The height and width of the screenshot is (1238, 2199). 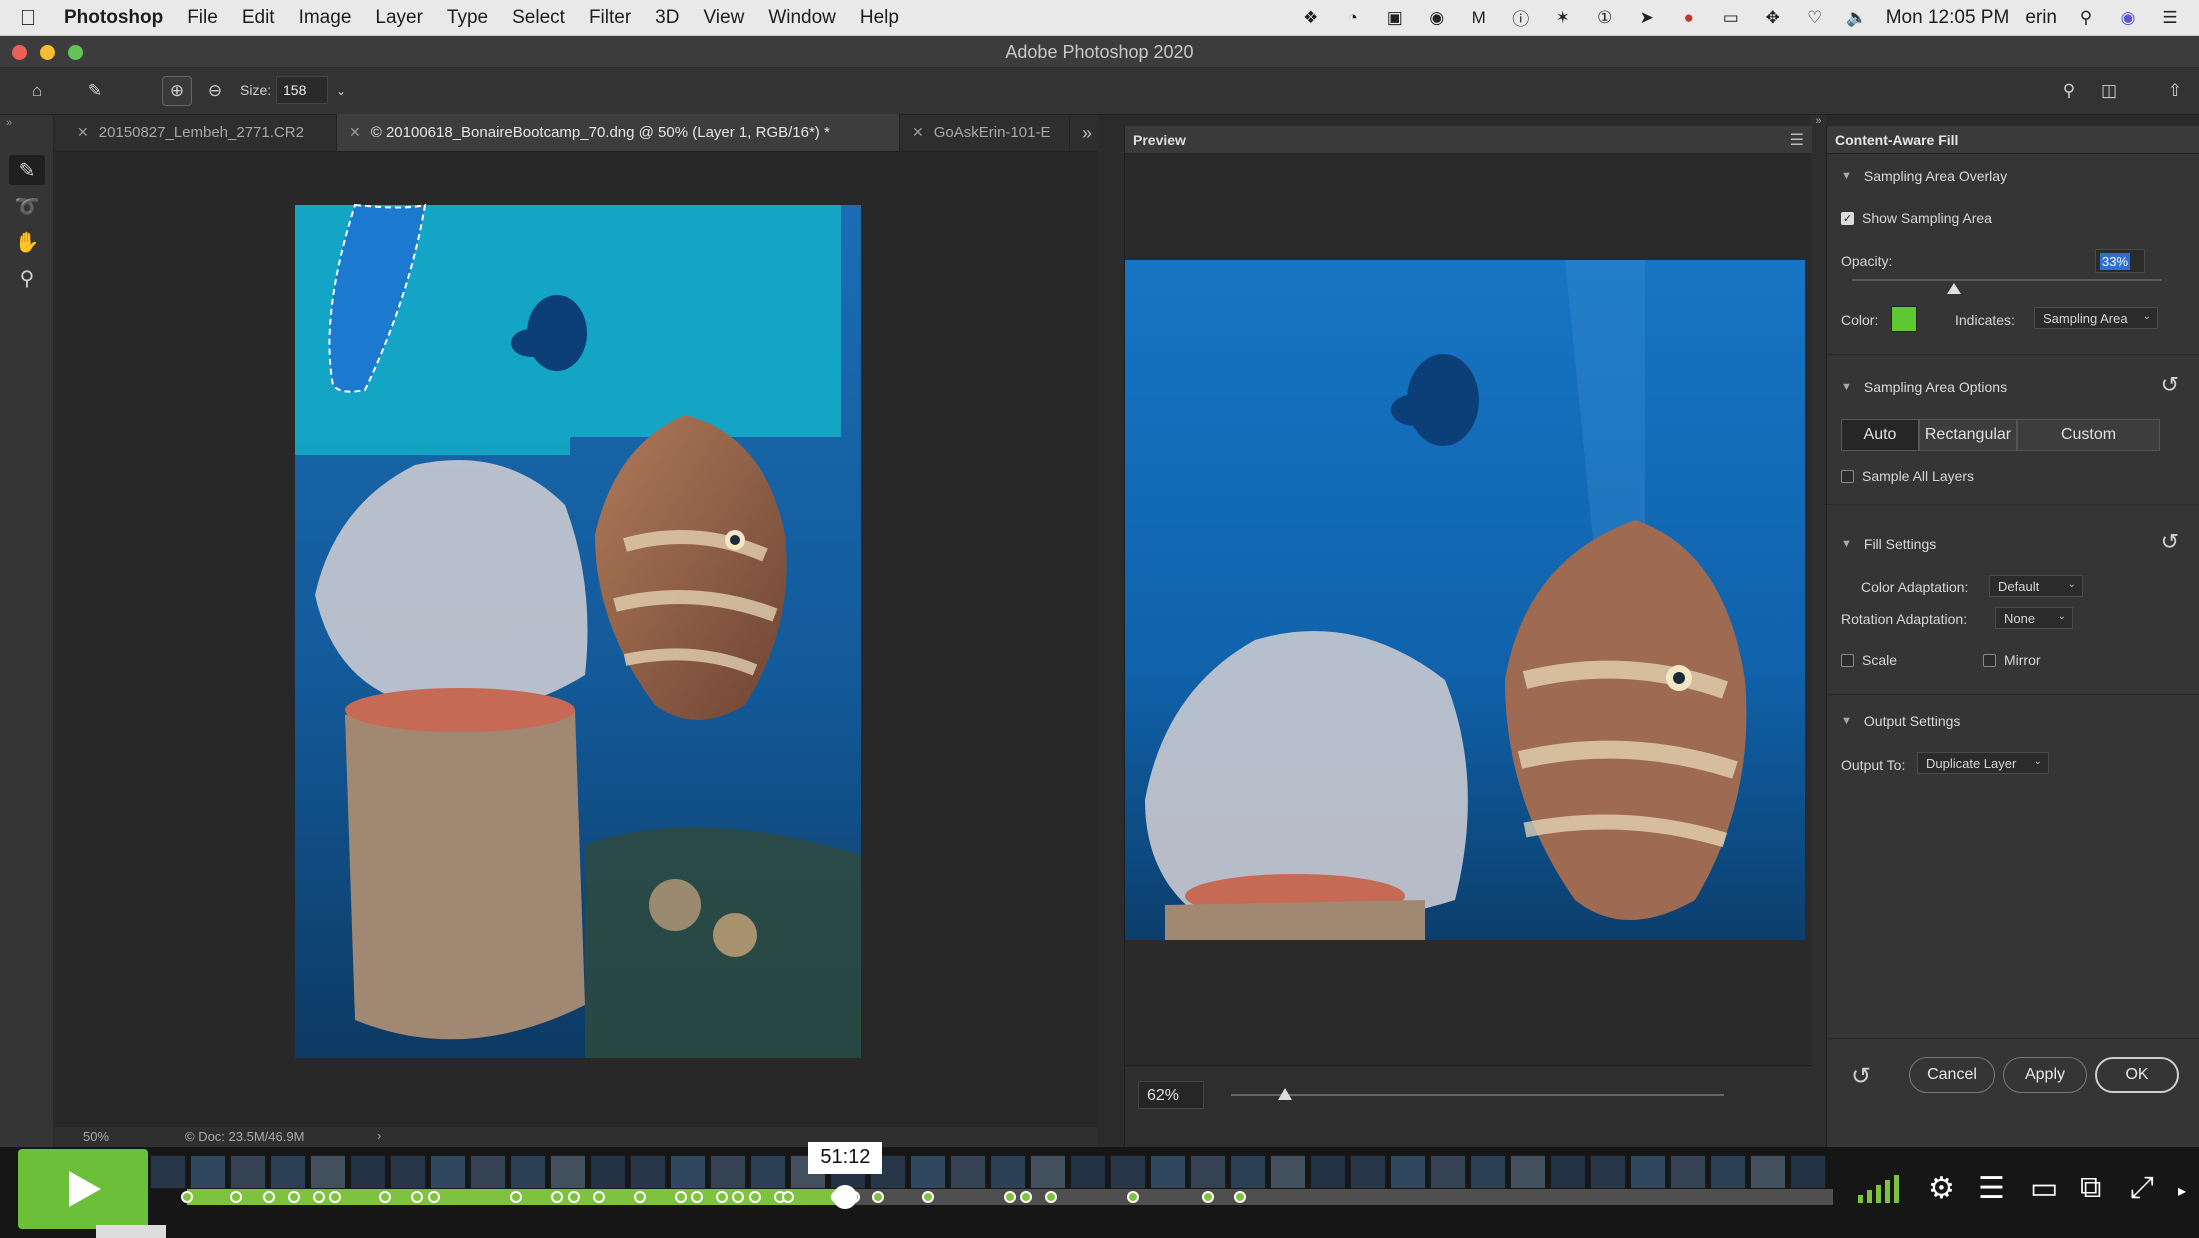 What do you see at coordinates (2041, 18) in the screenshot?
I see `menu-user: erin` at bounding box center [2041, 18].